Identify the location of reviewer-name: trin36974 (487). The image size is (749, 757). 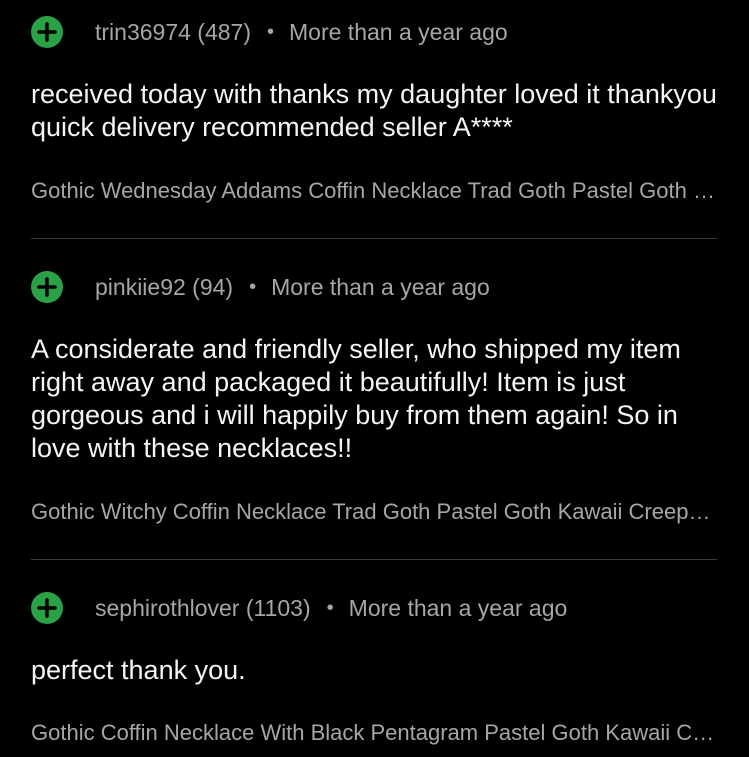
(173, 32).